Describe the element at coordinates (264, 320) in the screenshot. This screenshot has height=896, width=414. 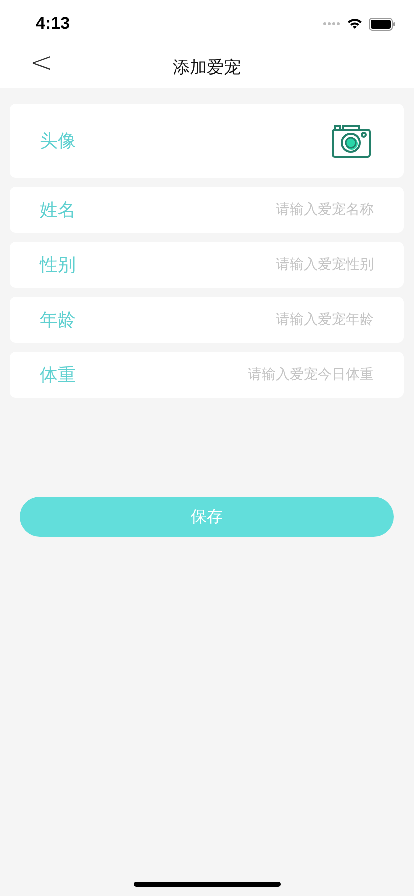
I see `input-field: 请输入爱宠年龄` at that location.